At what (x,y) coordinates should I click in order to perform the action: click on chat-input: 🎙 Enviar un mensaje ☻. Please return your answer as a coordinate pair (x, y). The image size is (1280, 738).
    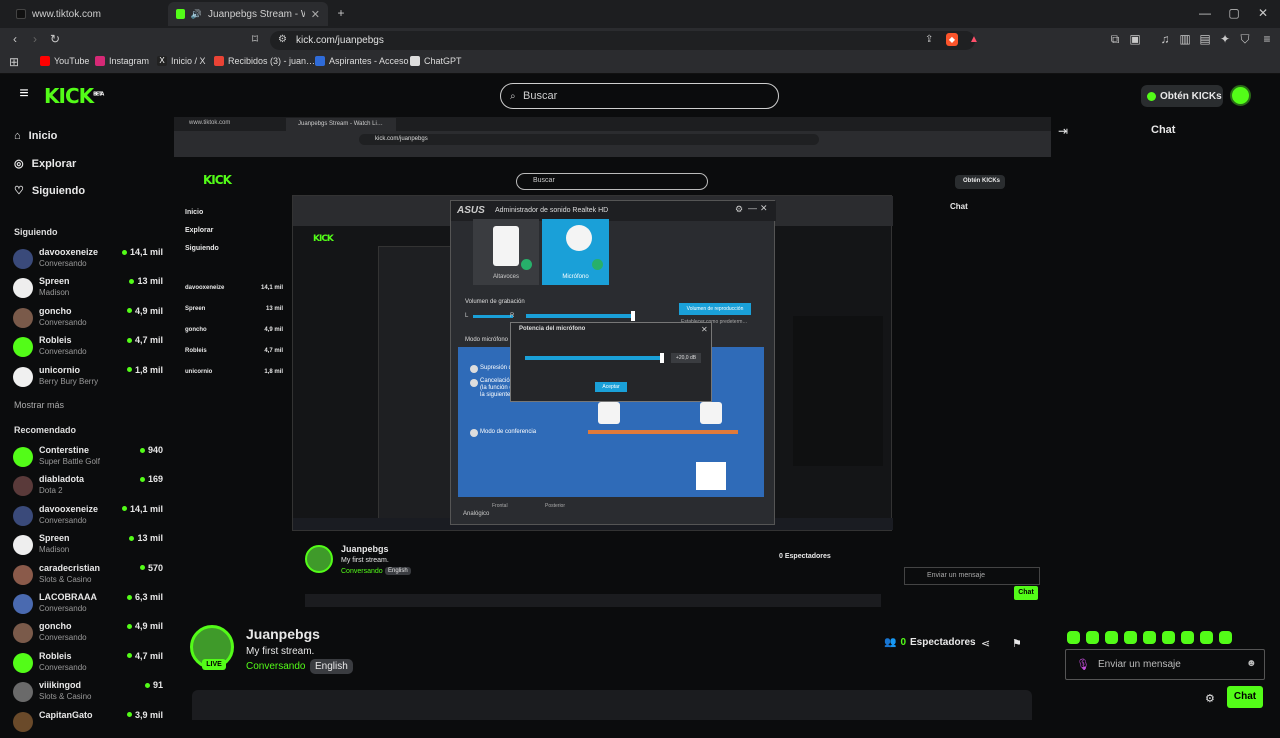
    Looking at the image, I should click on (1165, 664).